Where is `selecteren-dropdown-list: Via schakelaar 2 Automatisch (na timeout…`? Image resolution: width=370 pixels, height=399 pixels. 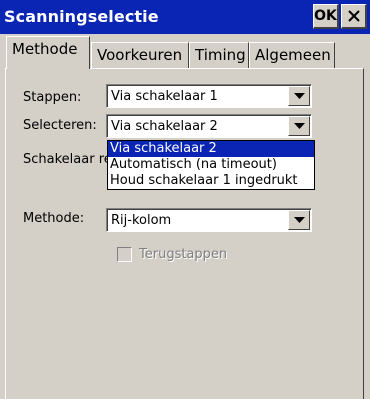 selecteren-dropdown-list: Via schakelaar 2 Automatisch (na timeout… is located at coordinates (211, 165).